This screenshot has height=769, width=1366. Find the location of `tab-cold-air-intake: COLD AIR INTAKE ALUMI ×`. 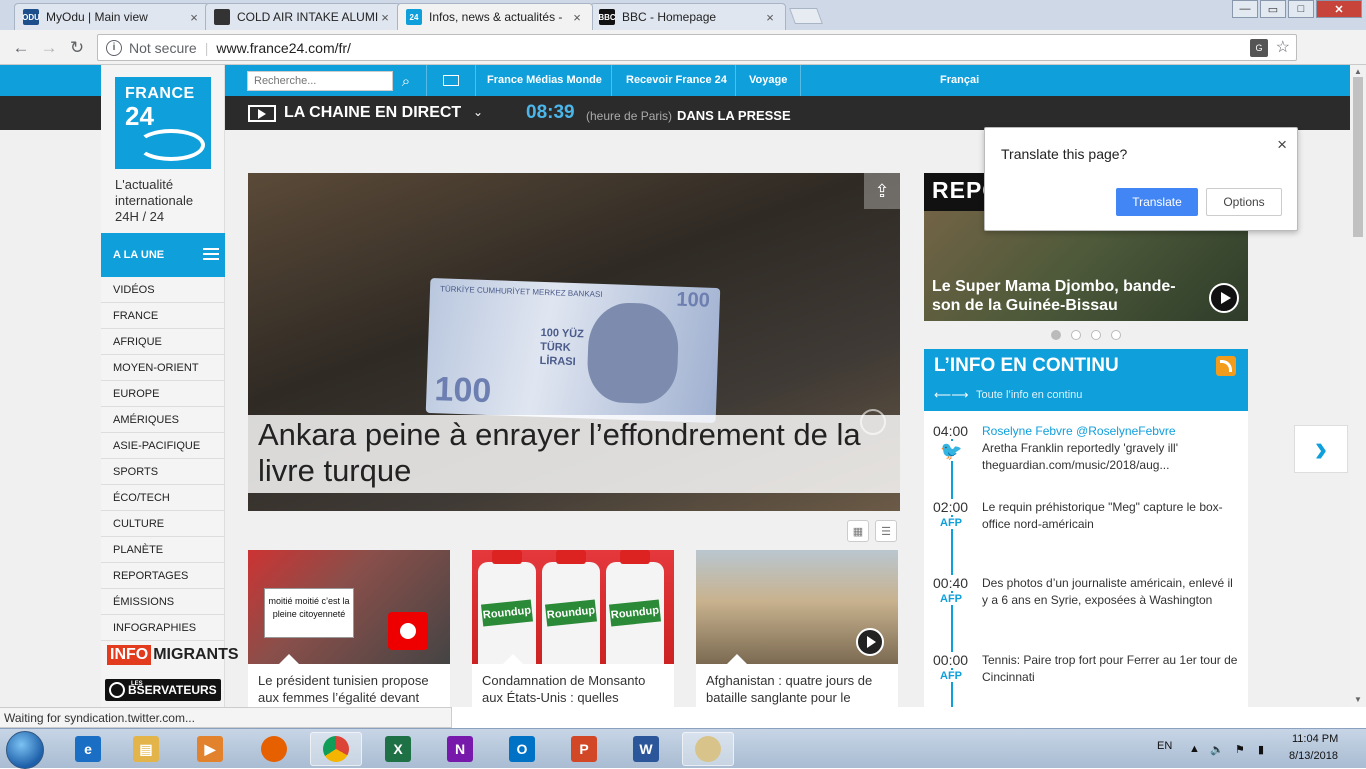

tab-cold-air-intake: COLD AIR INTAKE ALUMI × is located at coordinates (303, 16).